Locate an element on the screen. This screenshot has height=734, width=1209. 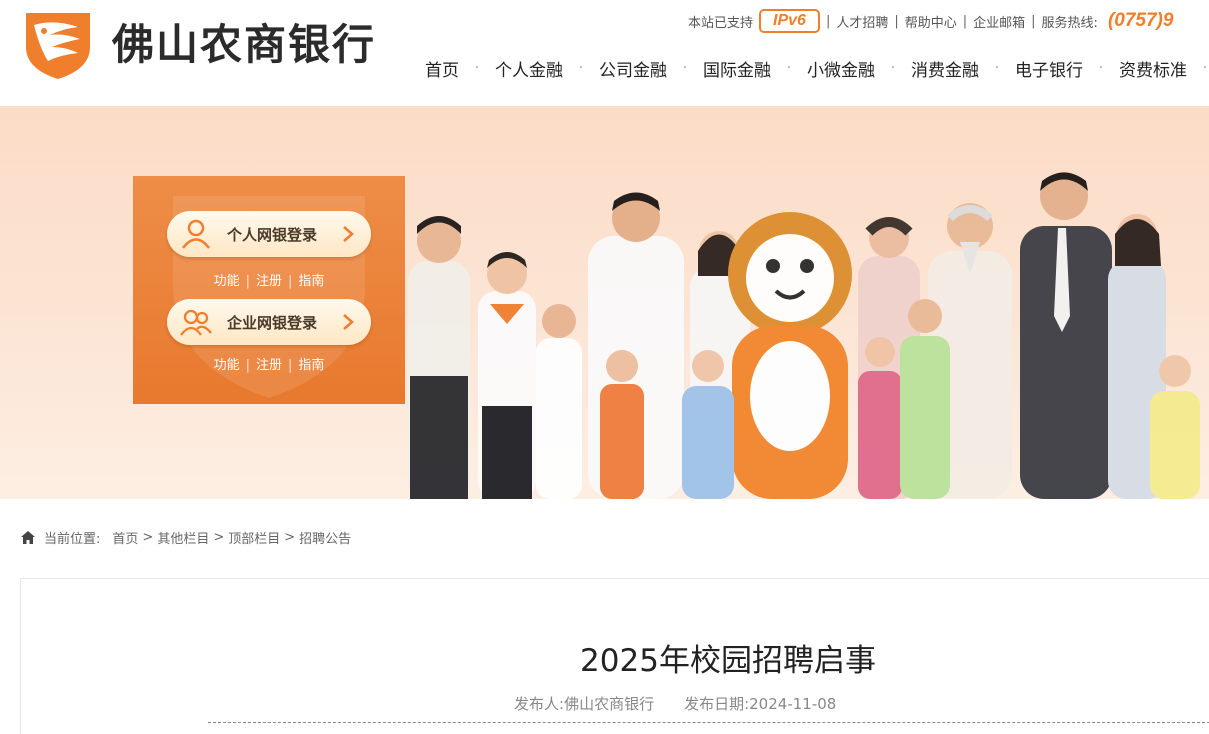
personal-ebanking-login-button: 个人网银登录 is located at coordinates (269, 234).